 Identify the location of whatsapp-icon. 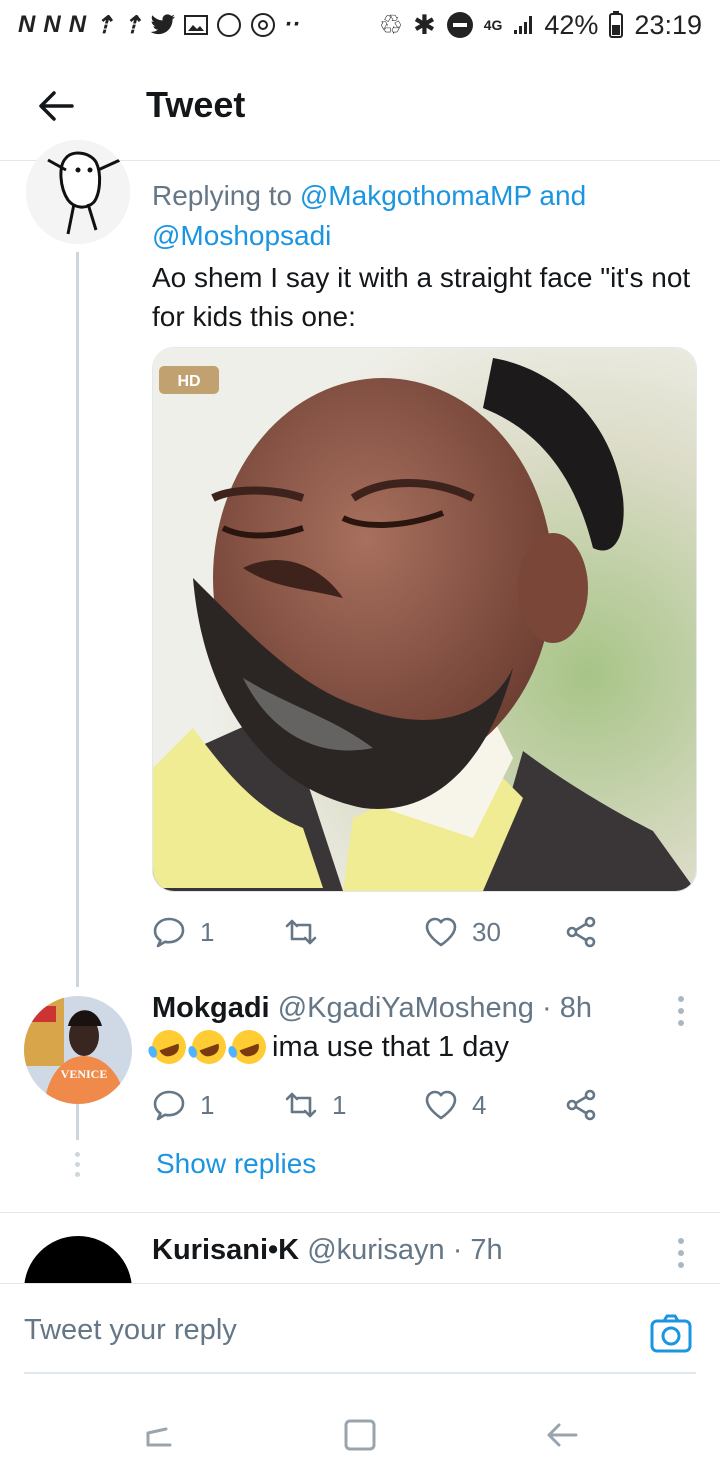
(229, 25).